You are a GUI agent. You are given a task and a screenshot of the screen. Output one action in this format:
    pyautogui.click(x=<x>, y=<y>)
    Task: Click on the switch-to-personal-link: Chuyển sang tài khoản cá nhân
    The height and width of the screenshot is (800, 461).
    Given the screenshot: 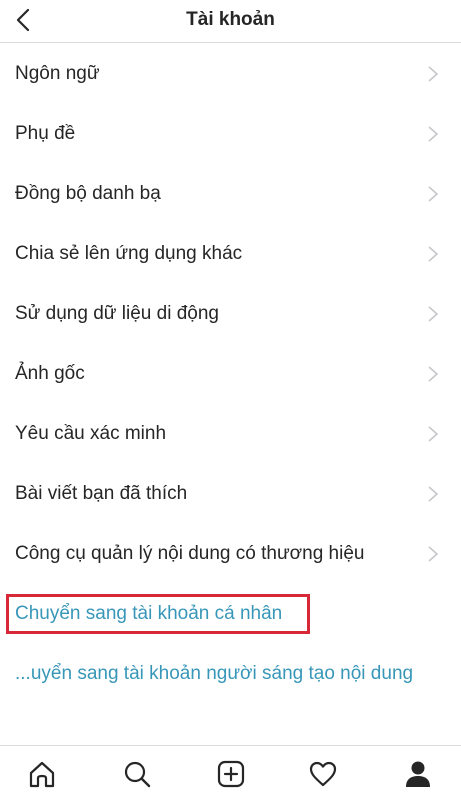 What is the action you would take?
    pyautogui.click(x=230, y=614)
    